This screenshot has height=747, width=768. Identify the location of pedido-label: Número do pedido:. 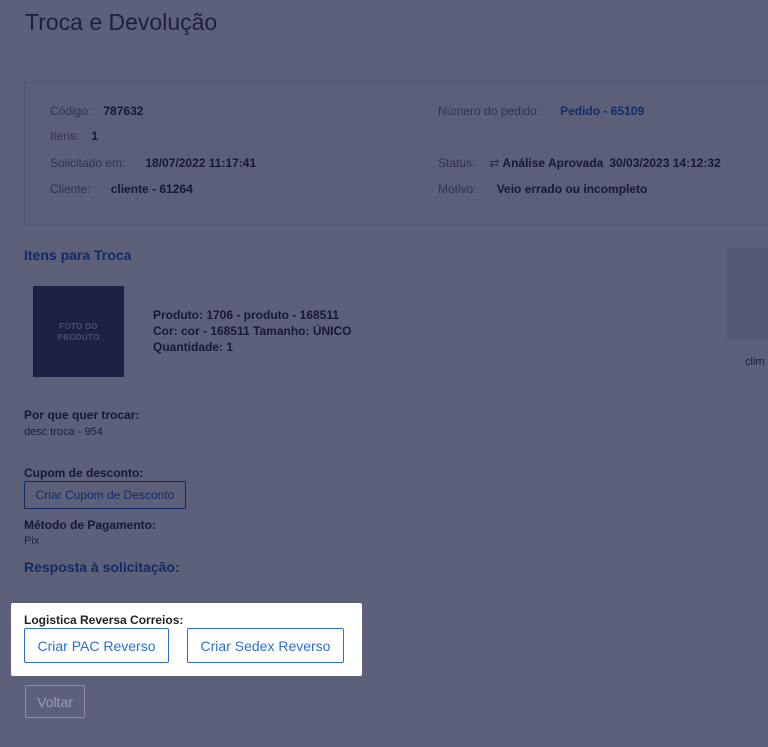
(489, 111).